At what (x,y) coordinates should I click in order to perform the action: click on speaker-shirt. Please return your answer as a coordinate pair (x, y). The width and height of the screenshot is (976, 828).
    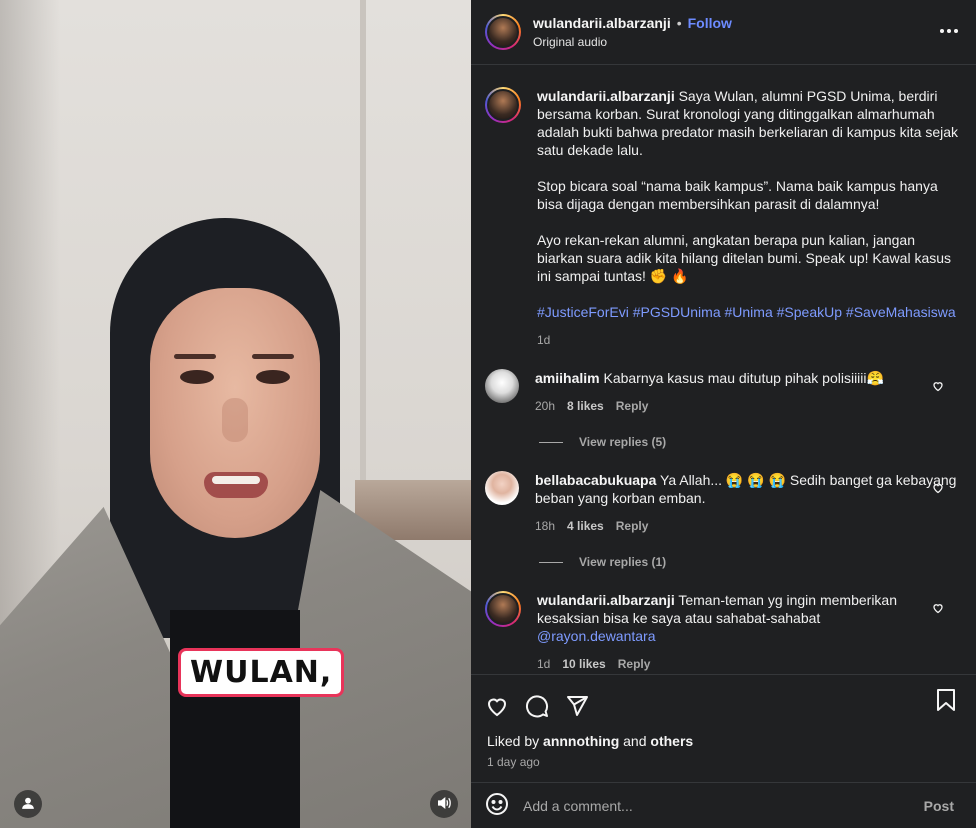
    Looking at the image, I should click on (235, 719).